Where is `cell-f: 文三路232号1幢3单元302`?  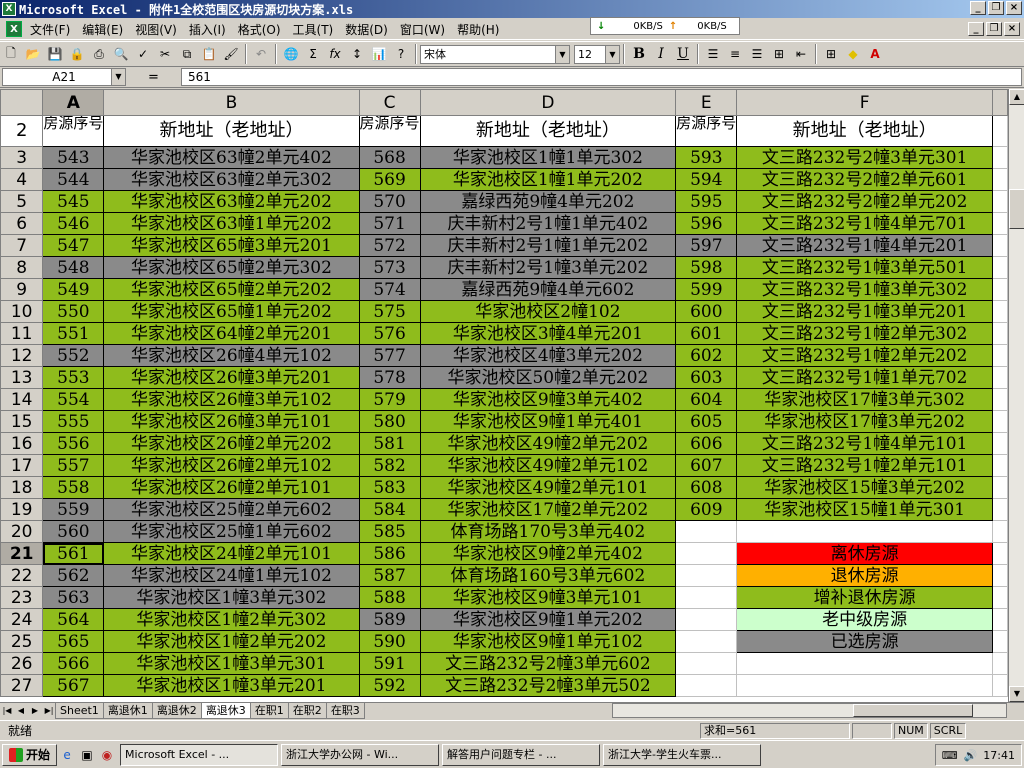 cell-f: 文三路232号1幢3单元302 is located at coordinates (865, 289).